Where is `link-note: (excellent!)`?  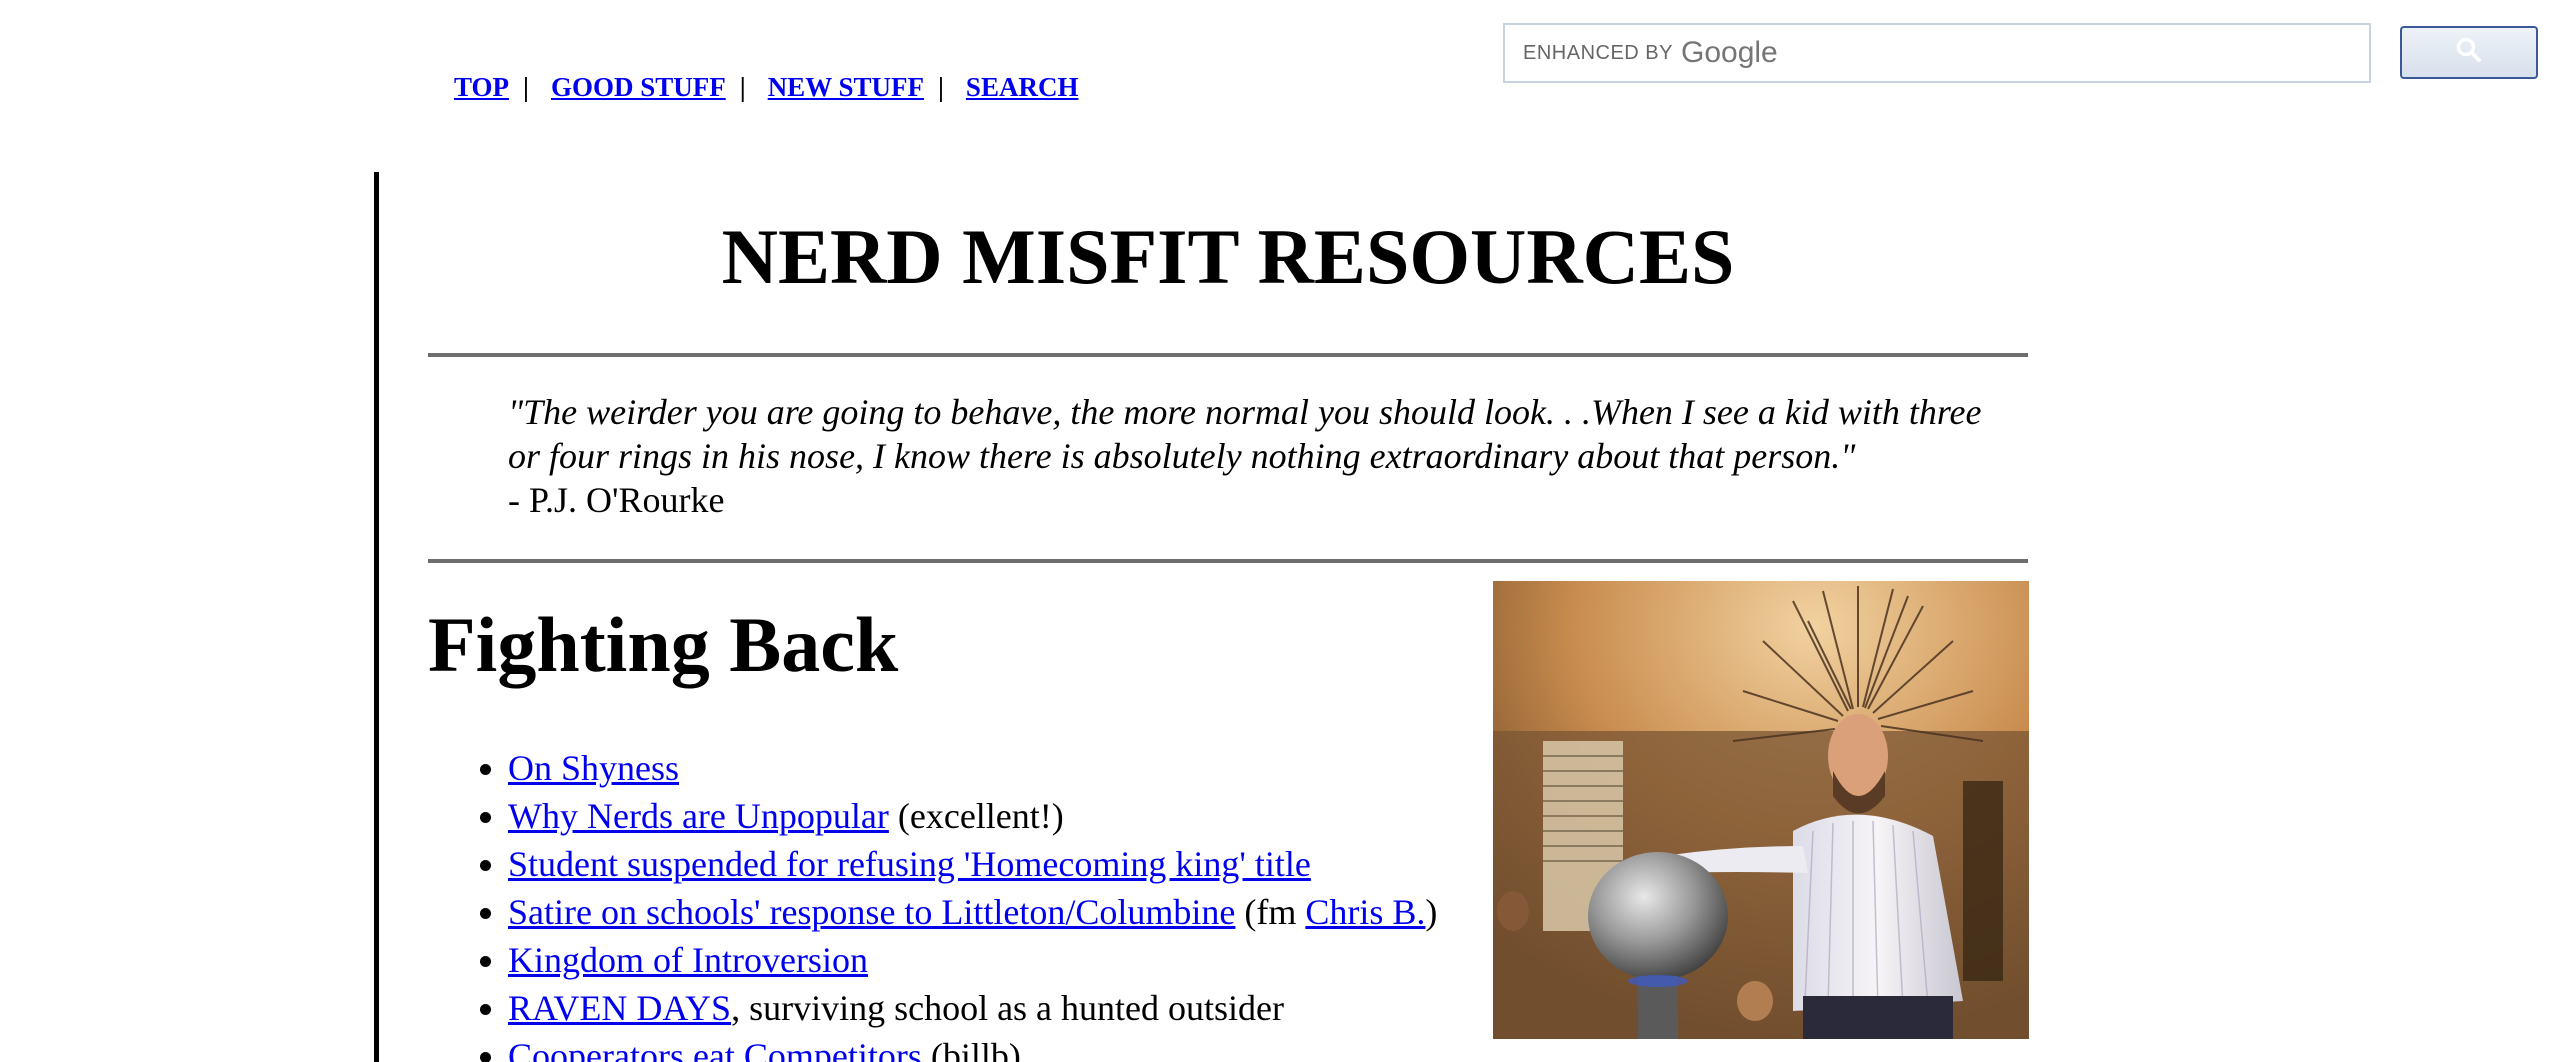 link-note: (excellent!) is located at coordinates (976, 816).